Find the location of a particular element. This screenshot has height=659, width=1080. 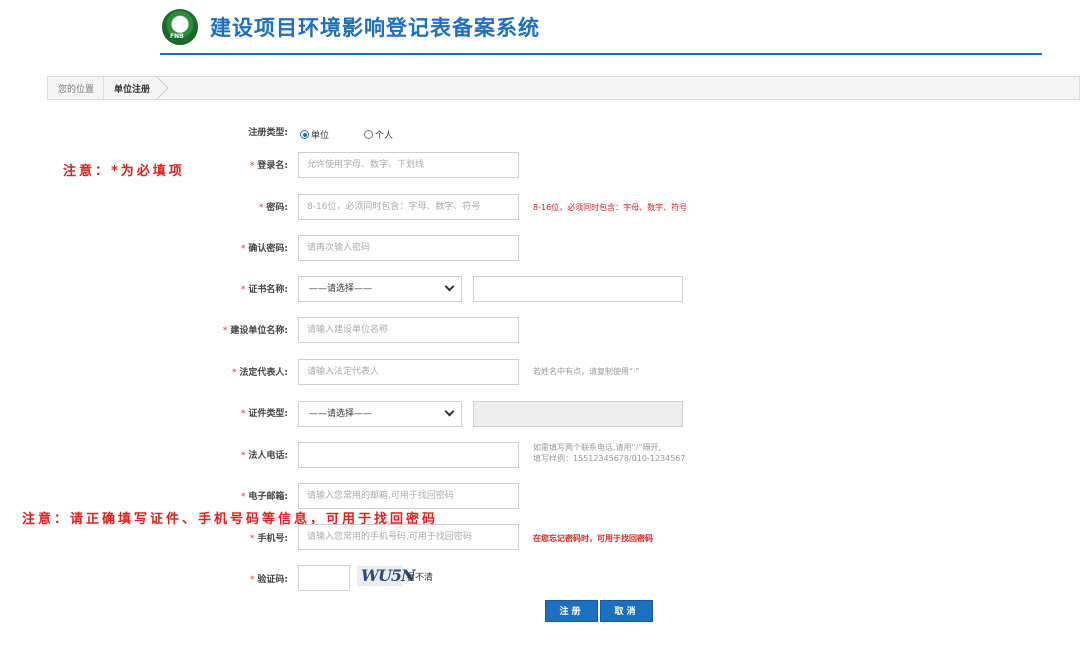

login-name-input: 允许使用字母、数字、下划线 is located at coordinates (408, 165).